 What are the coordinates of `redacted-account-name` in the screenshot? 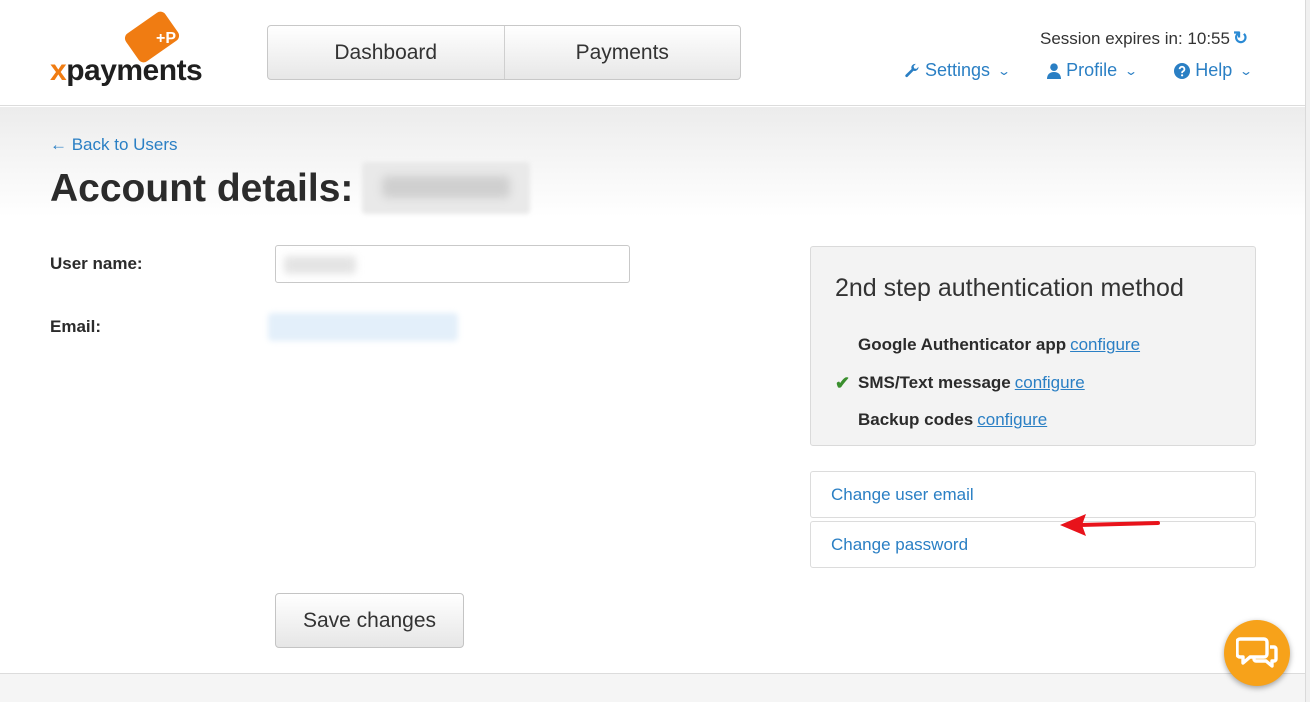 It's located at (446, 188).